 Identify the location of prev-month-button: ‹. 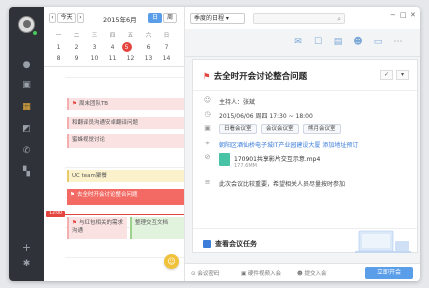
(52, 18).